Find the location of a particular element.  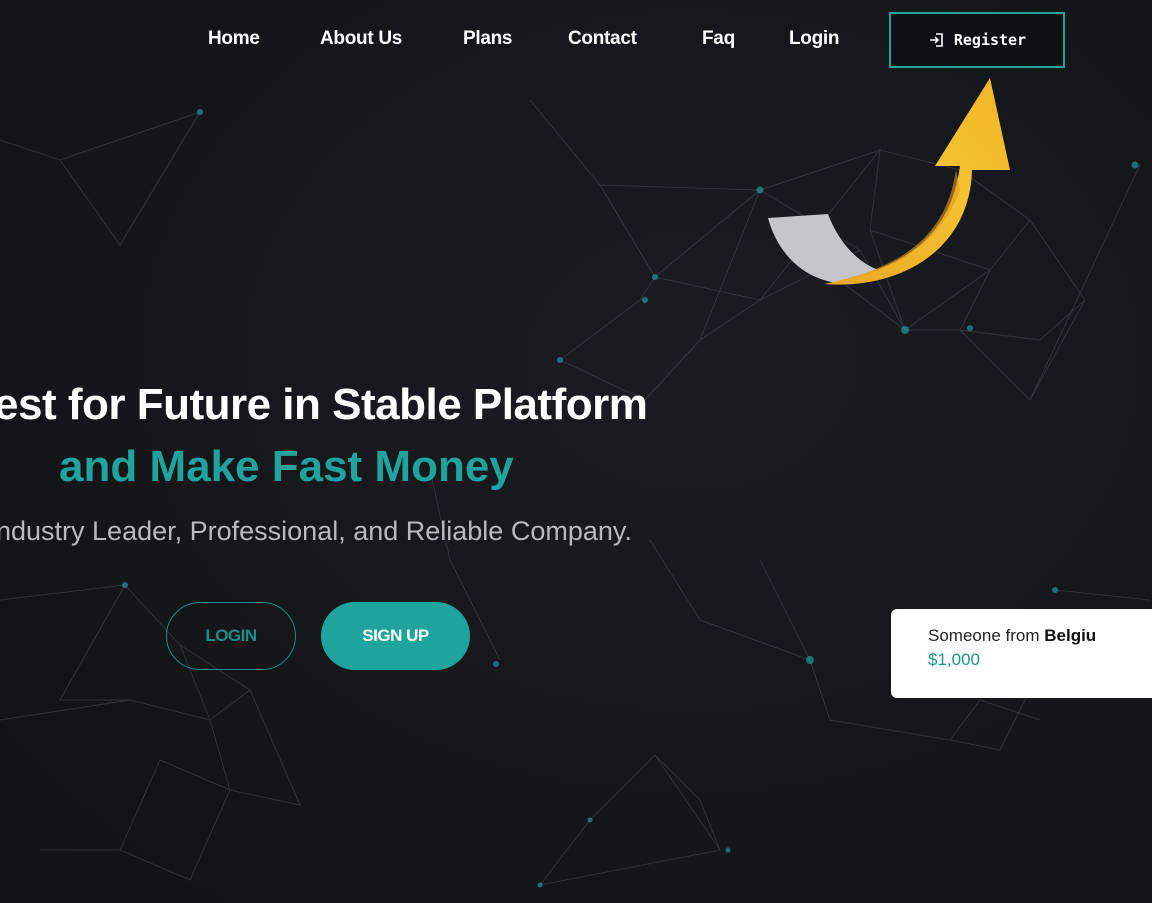

notification-text: Someone from Belgiu is located at coordinates (1040, 636).